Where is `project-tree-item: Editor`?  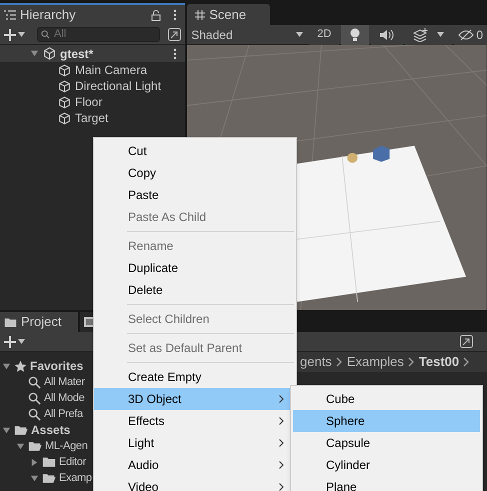 project-tree-item: Editor is located at coordinates (72, 462).